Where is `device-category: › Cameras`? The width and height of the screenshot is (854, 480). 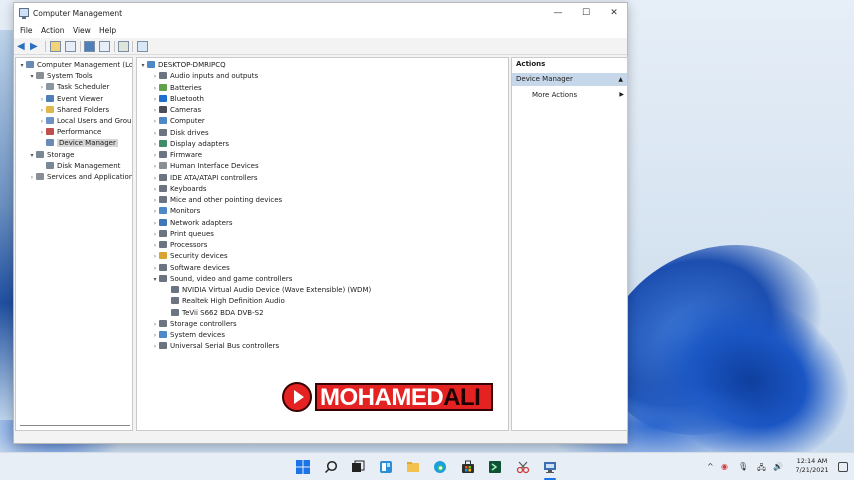 device-category: › Cameras is located at coordinates (176, 110).